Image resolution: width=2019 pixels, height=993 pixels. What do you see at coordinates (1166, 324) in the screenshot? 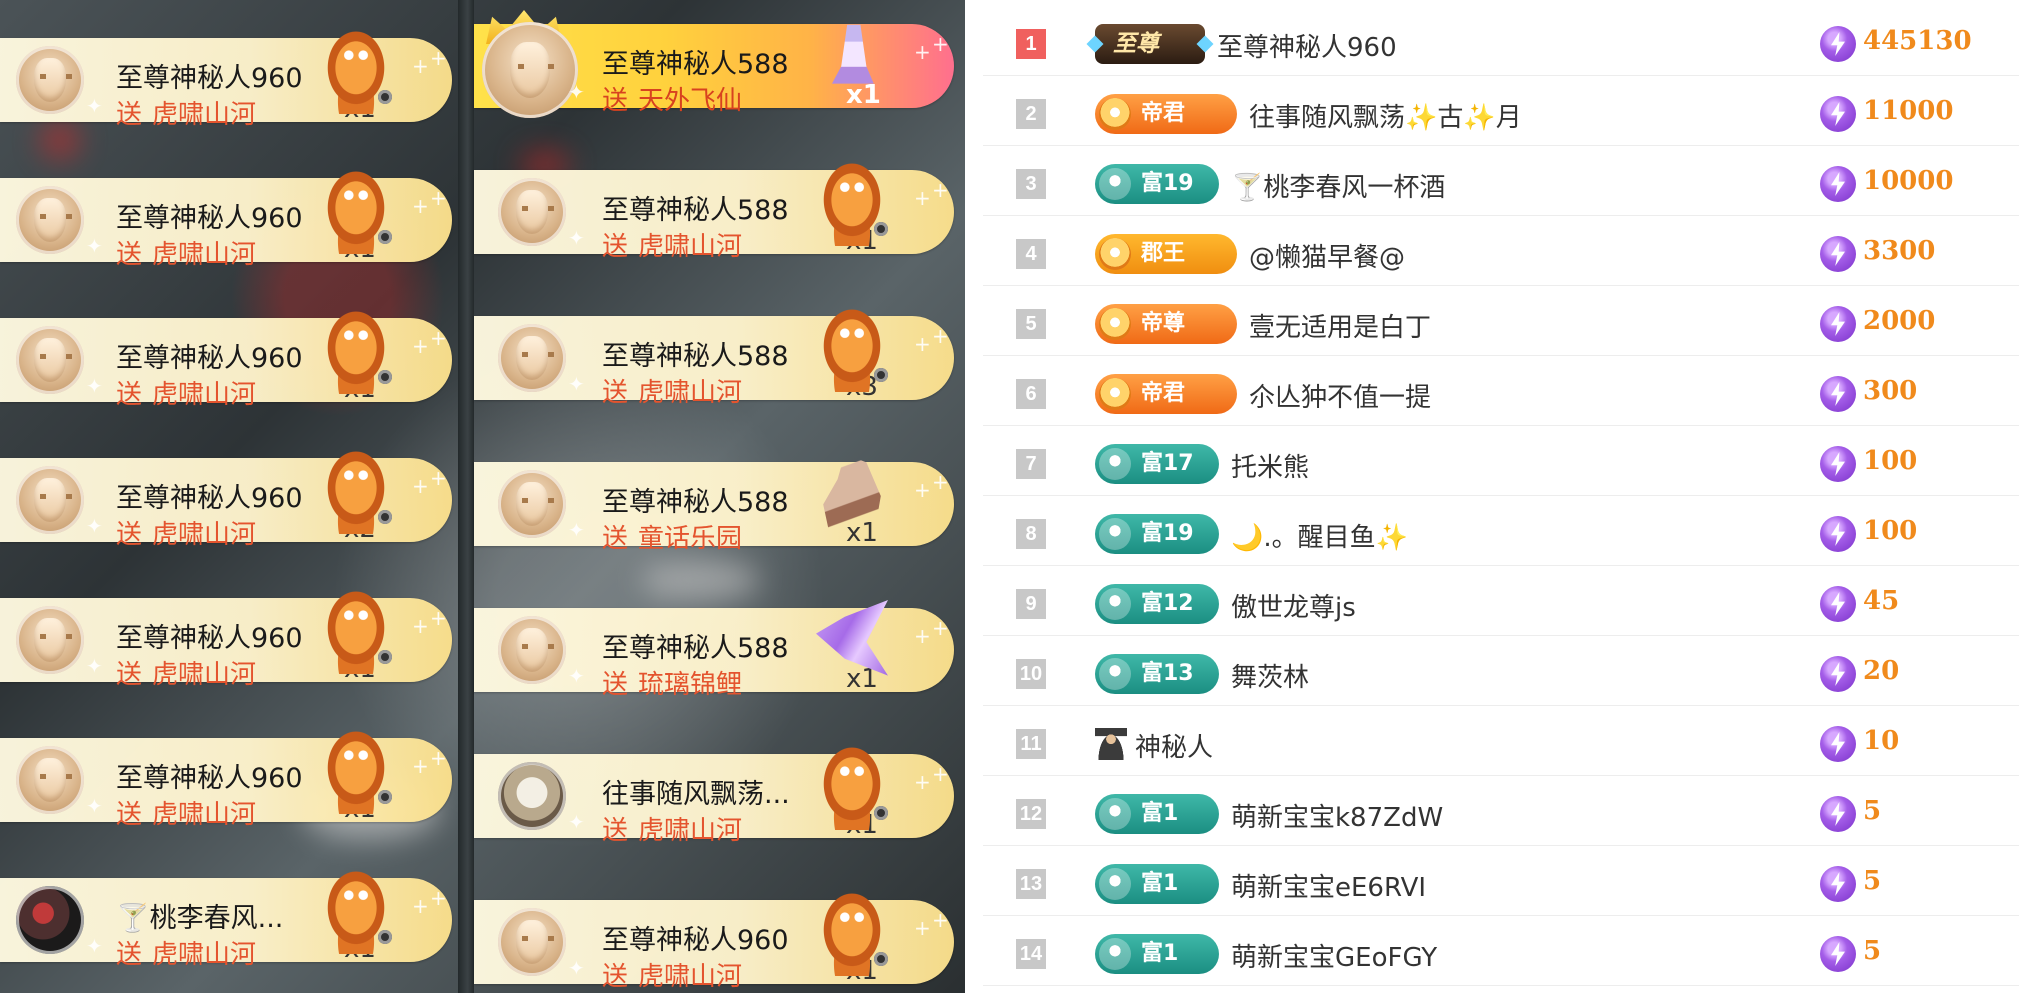
I see `emperor-level-badge: 帝尊` at bounding box center [1166, 324].